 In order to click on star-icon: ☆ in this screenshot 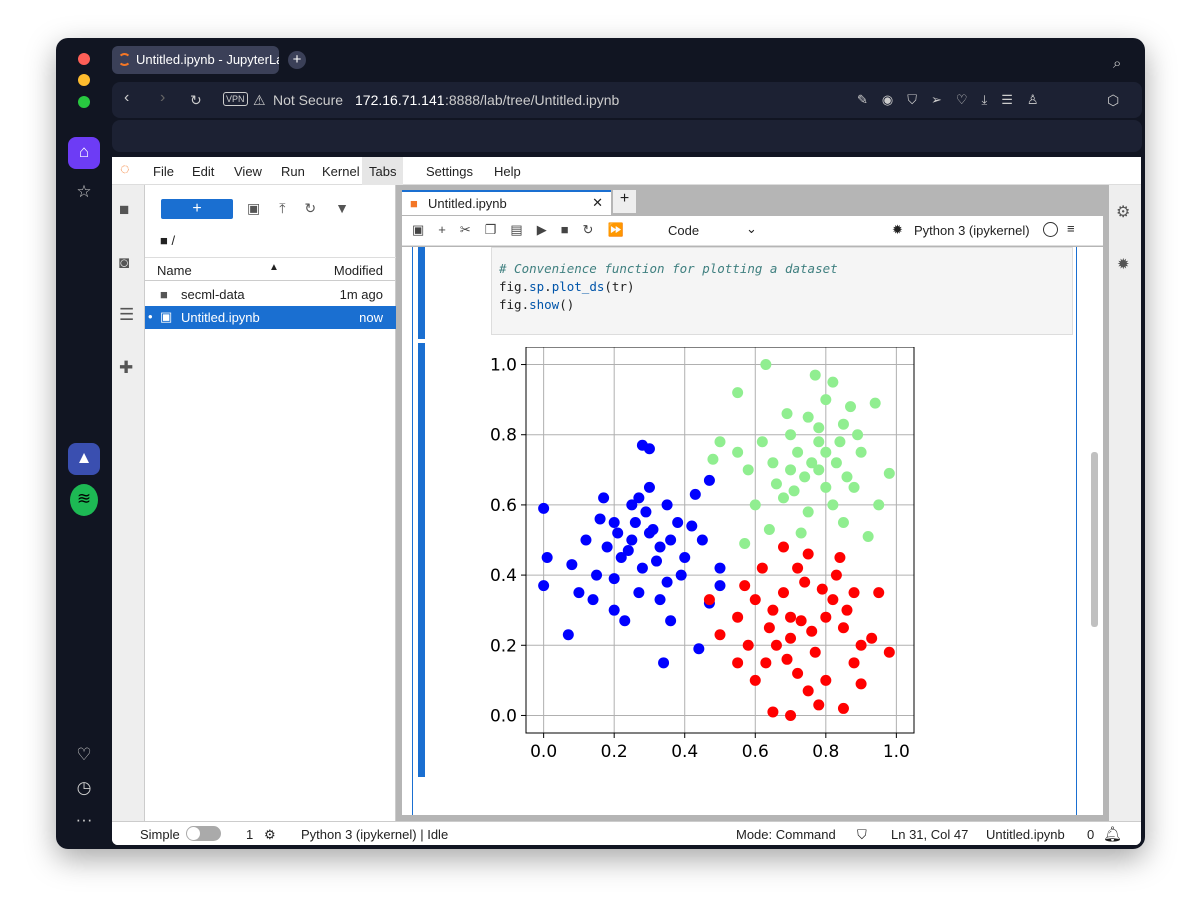, I will do `click(84, 192)`.